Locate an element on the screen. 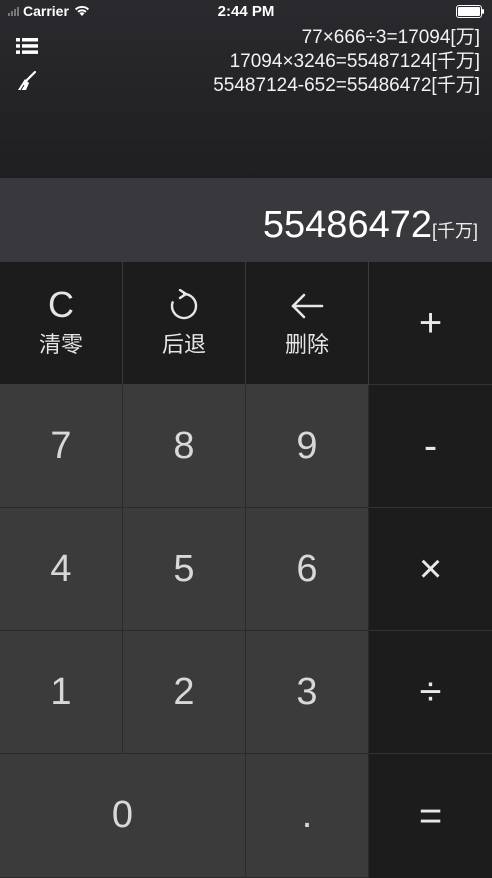  undo-arrow-icon is located at coordinates (184, 304).